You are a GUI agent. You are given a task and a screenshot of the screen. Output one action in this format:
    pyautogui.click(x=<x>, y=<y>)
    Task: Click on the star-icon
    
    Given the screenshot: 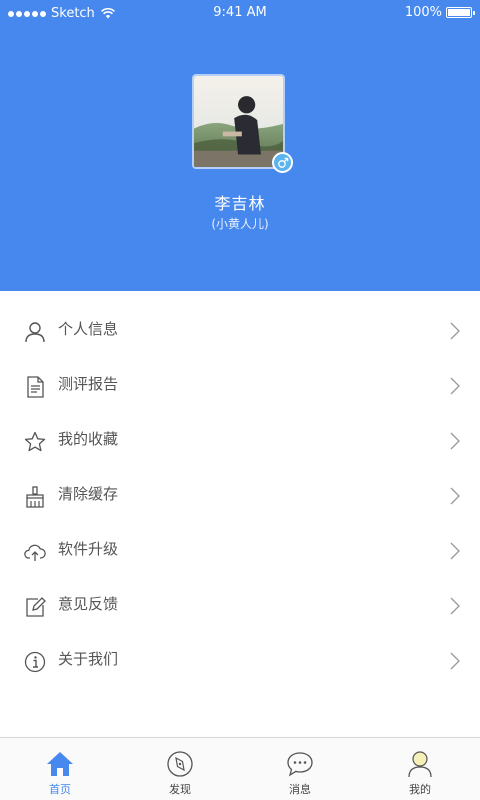 What is the action you would take?
    pyautogui.click(x=35, y=442)
    